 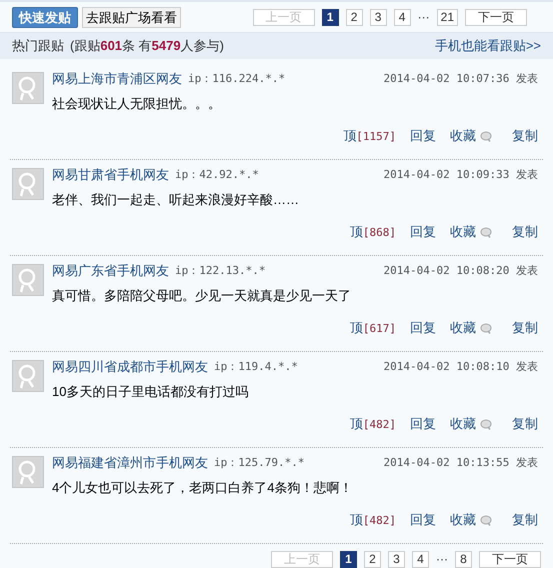 What do you see at coordinates (461, 366) in the screenshot?
I see `post-time: 2014-04-02 10:08:10 发表` at bounding box center [461, 366].